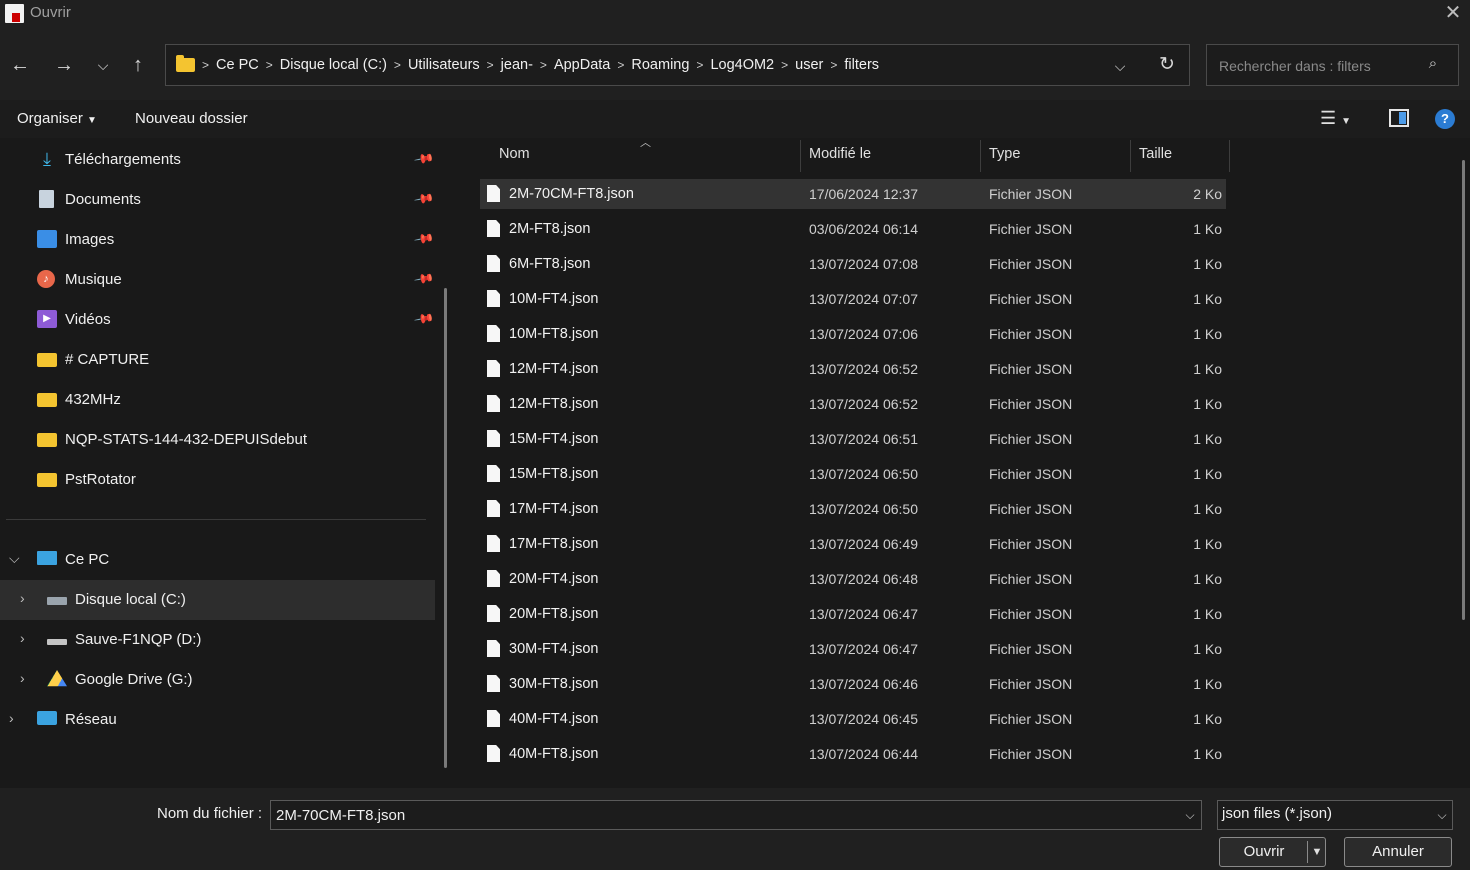 The height and width of the screenshot is (870, 1470). Describe the element at coordinates (1433, 64) in the screenshot. I see `search-icon: ⌕` at that location.